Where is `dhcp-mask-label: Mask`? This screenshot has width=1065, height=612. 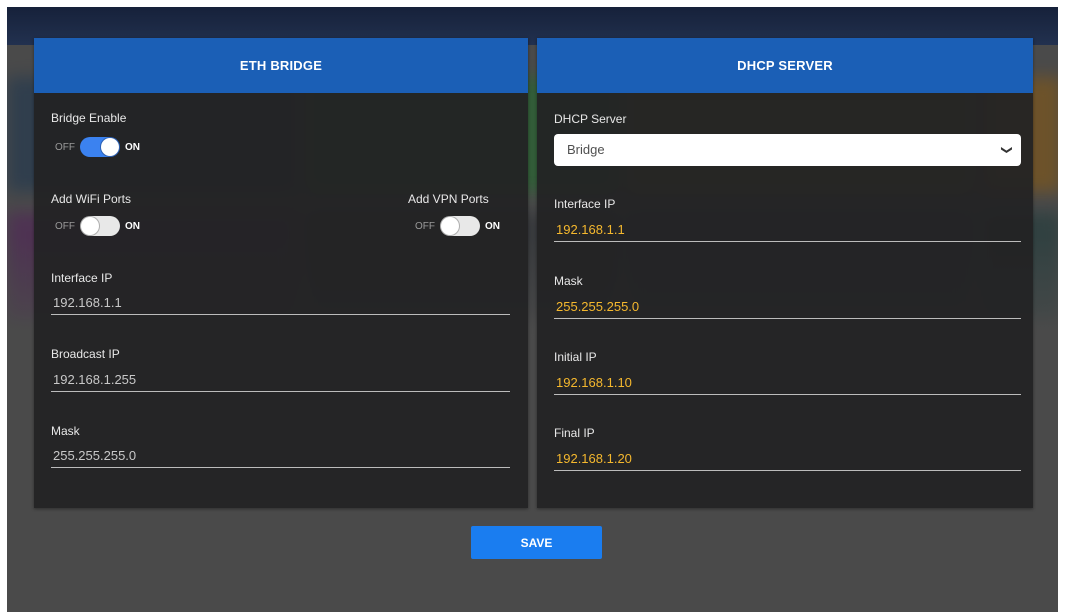 dhcp-mask-label: Mask is located at coordinates (568, 281).